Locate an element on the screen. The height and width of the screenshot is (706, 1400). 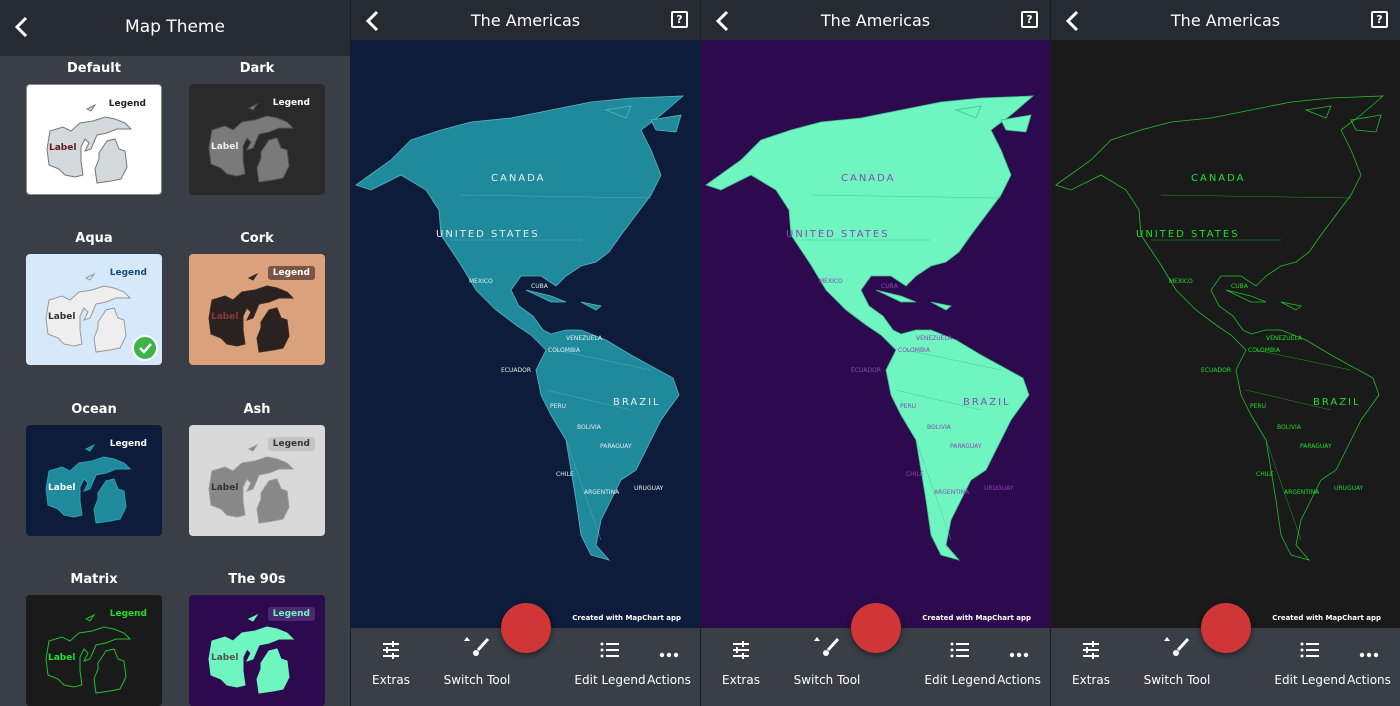
theme-option: Matrix Legend Label is located at coordinates (94, 636).